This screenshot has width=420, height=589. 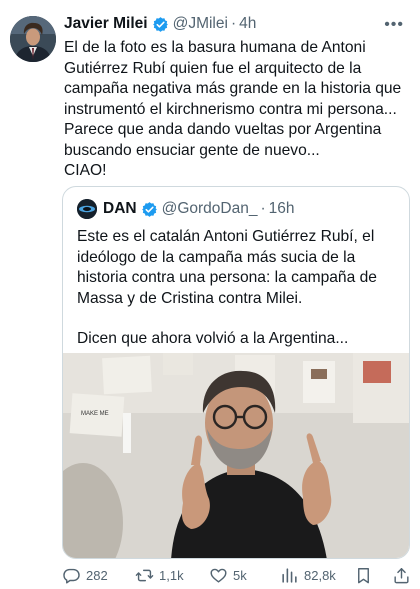 I want to click on author-handle: @JMilei, so click(x=200, y=24).